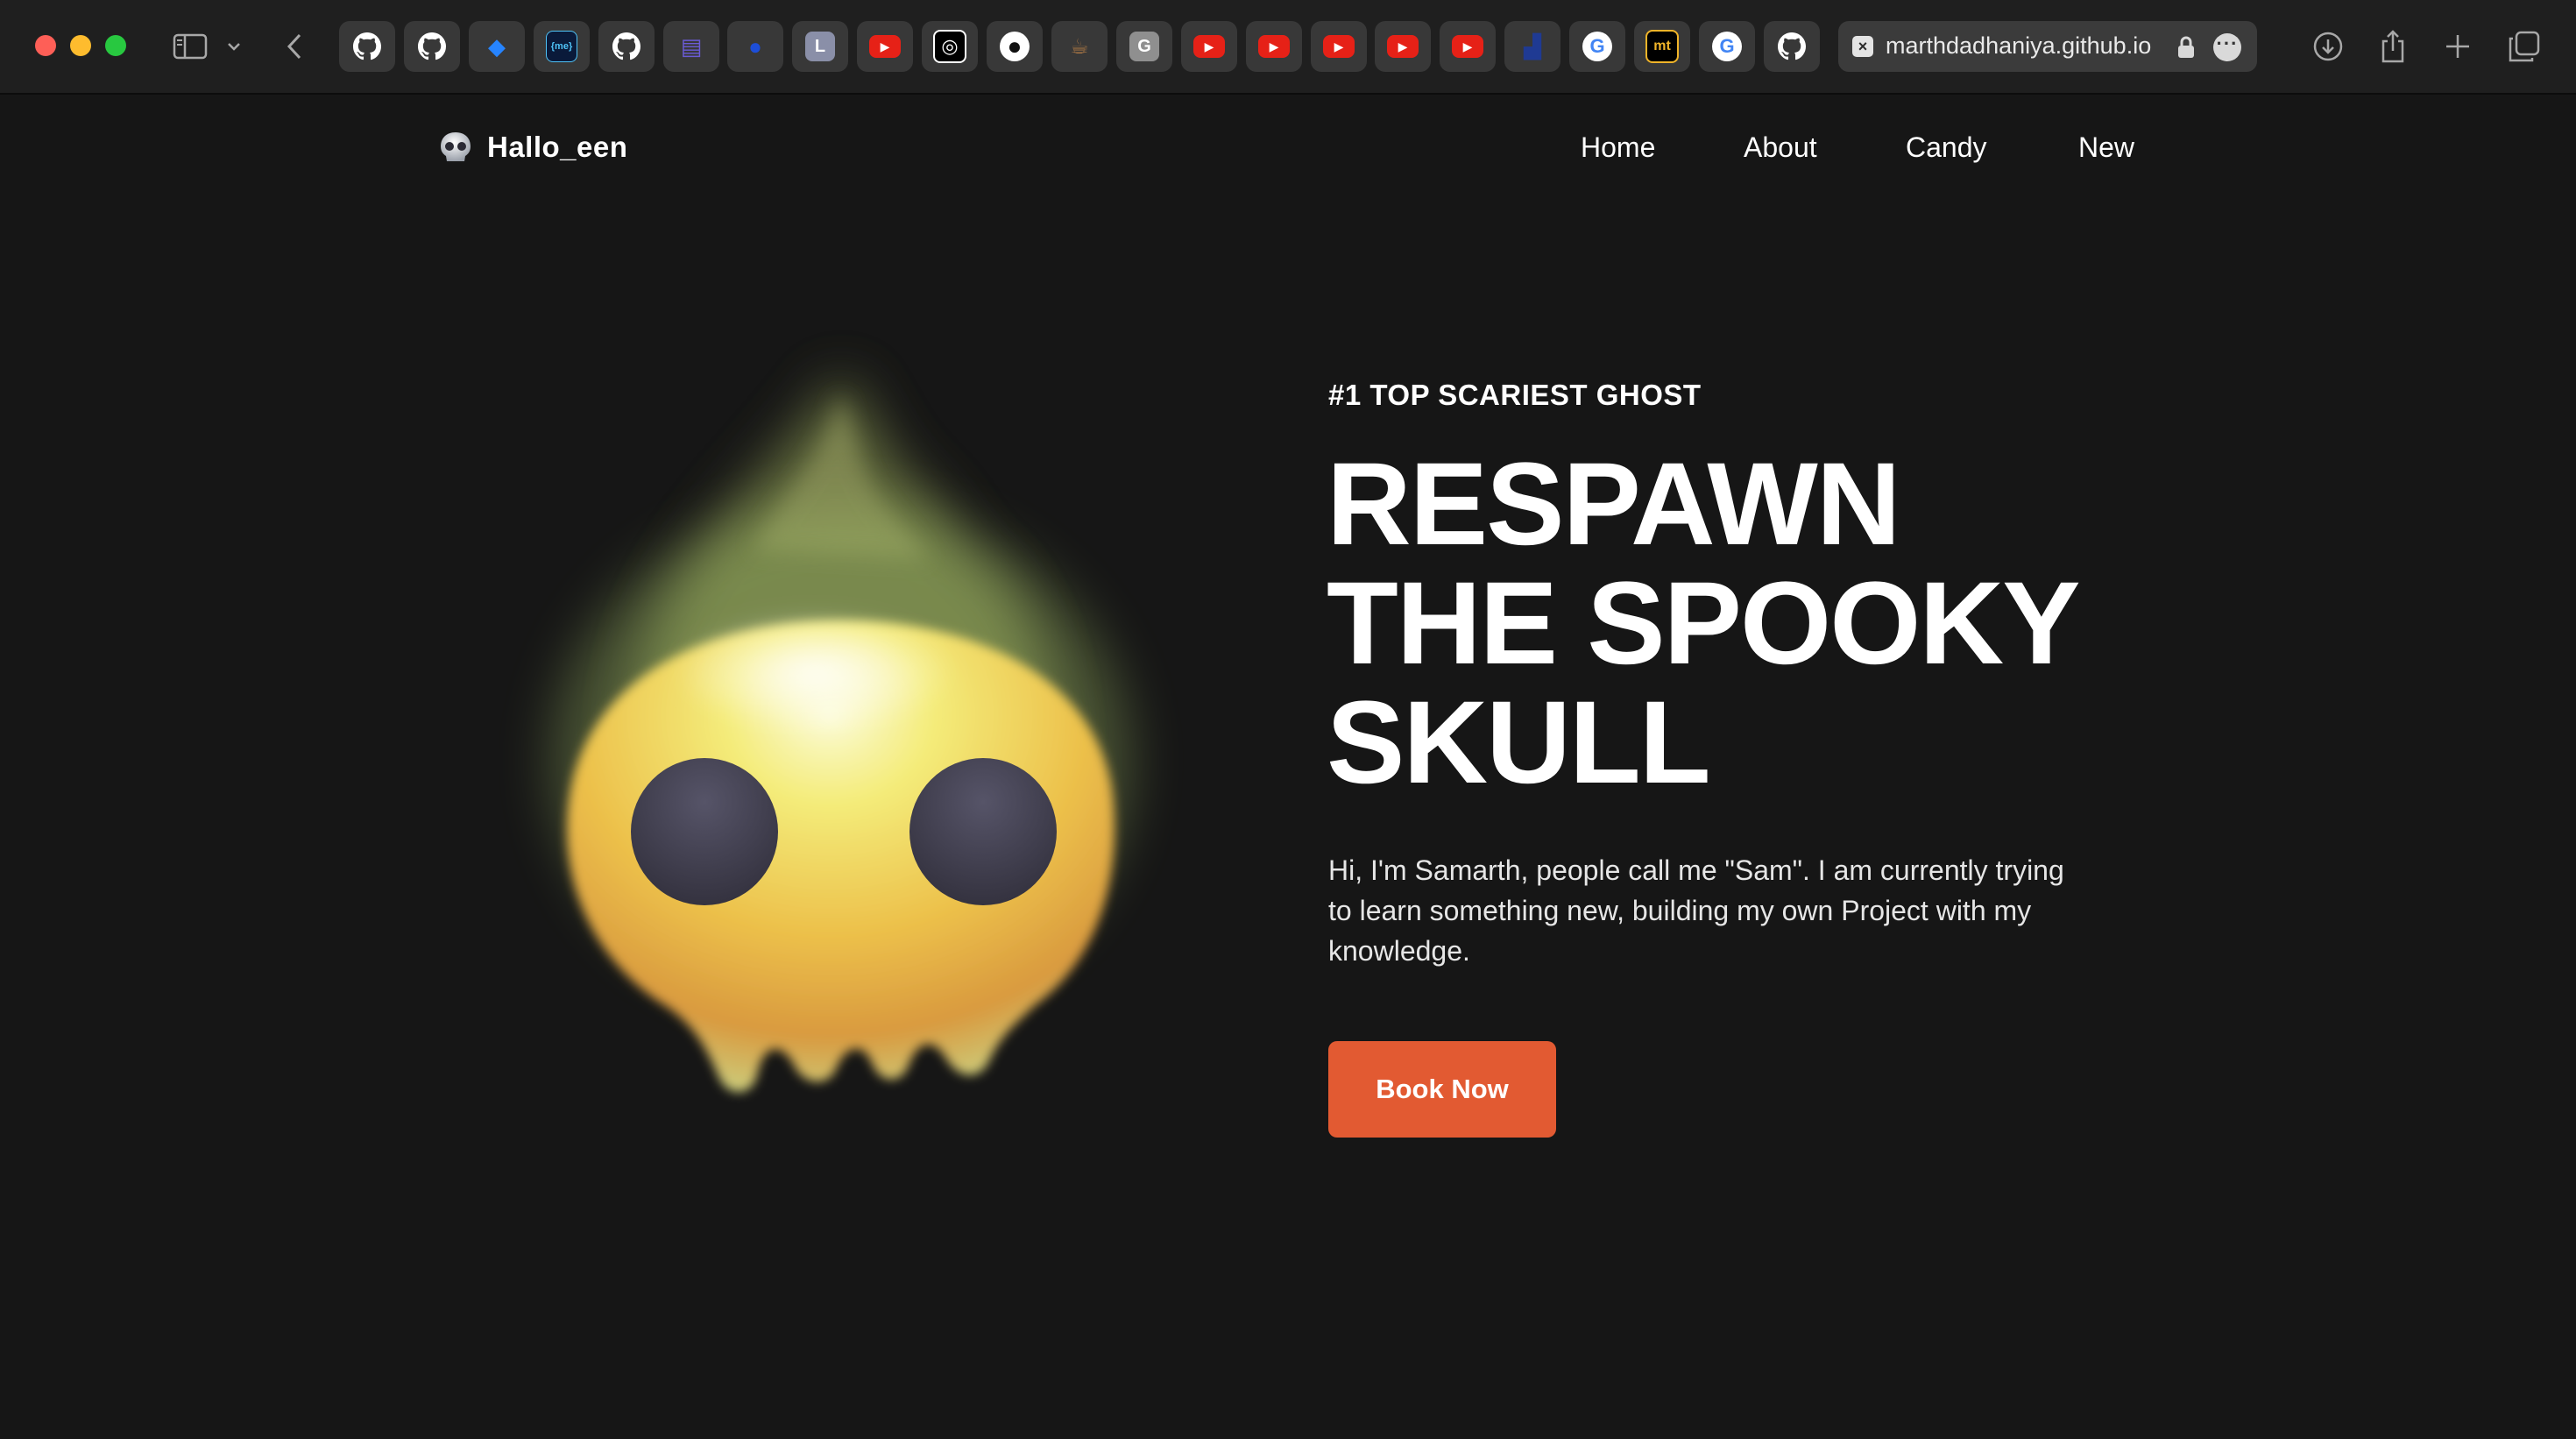  I want to click on brand-logo: Hallo_een, so click(532, 148).